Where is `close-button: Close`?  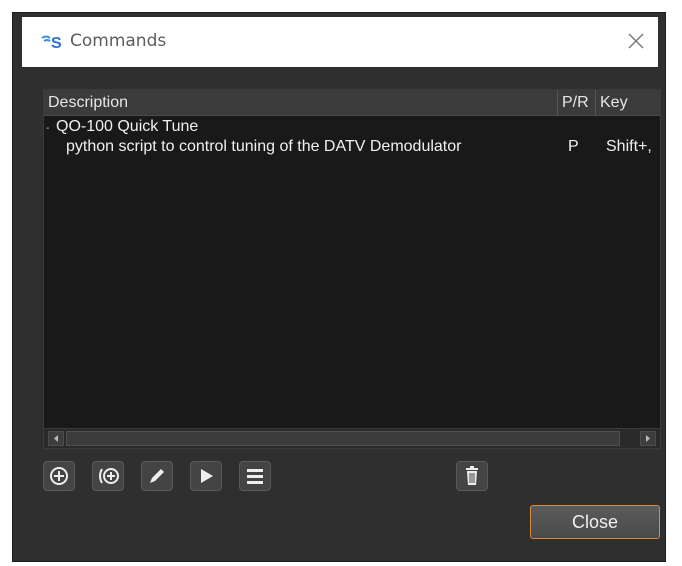
close-button: Close is located at coordinates (595, 522).